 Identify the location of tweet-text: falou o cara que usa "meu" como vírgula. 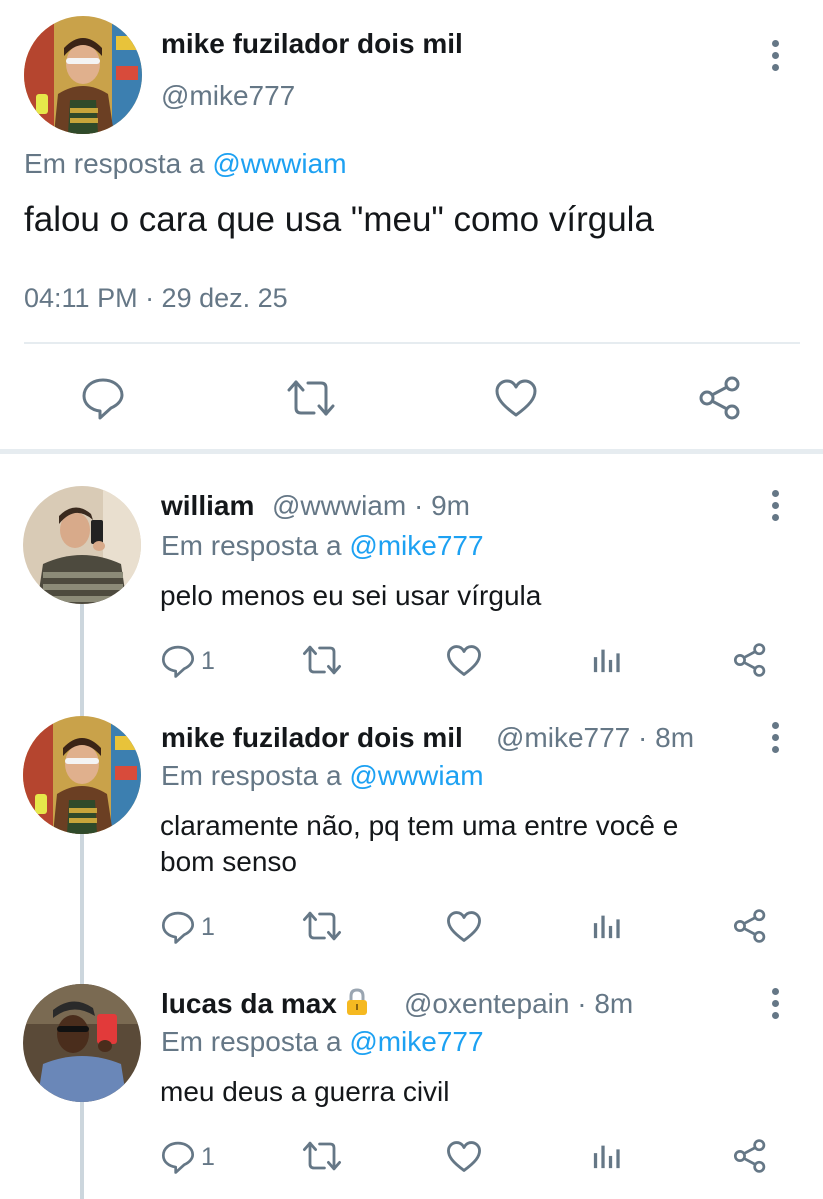
(339, 219).